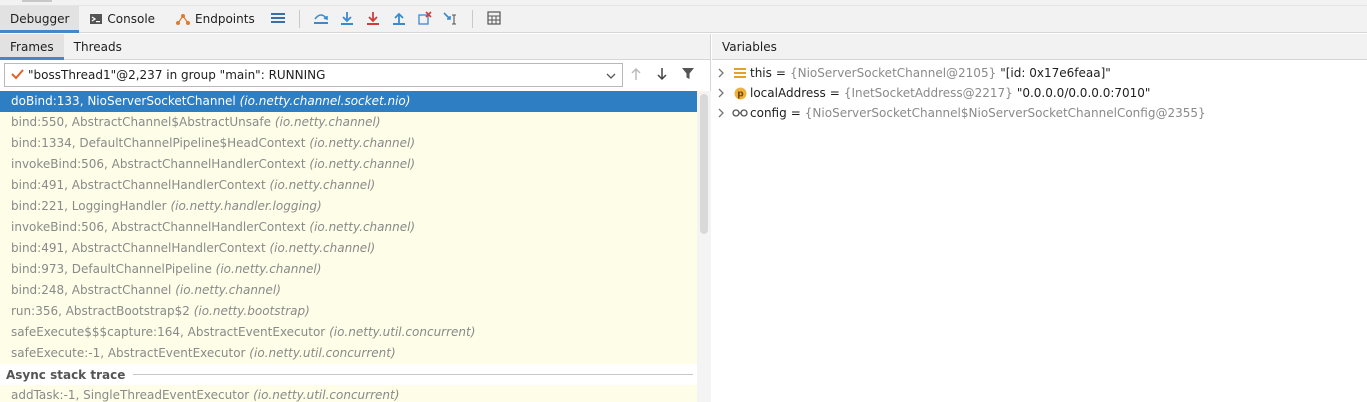  I want to click on frame-package: (io.netty.channel.socket.nio), so click(325, 101).